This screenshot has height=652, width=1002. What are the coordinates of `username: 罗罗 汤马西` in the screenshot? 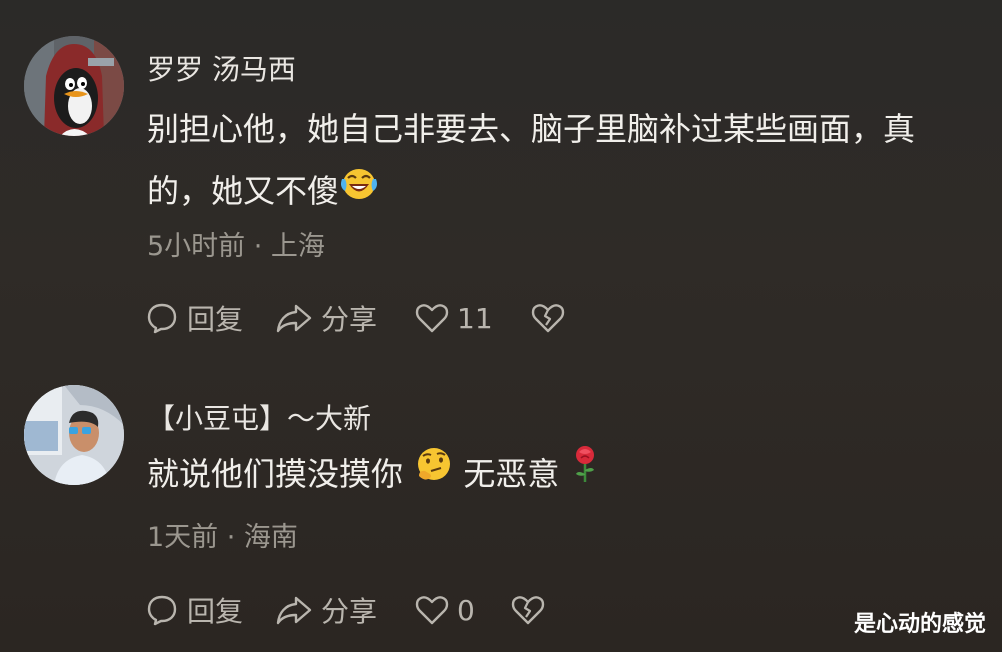 It's located at (221, 68).